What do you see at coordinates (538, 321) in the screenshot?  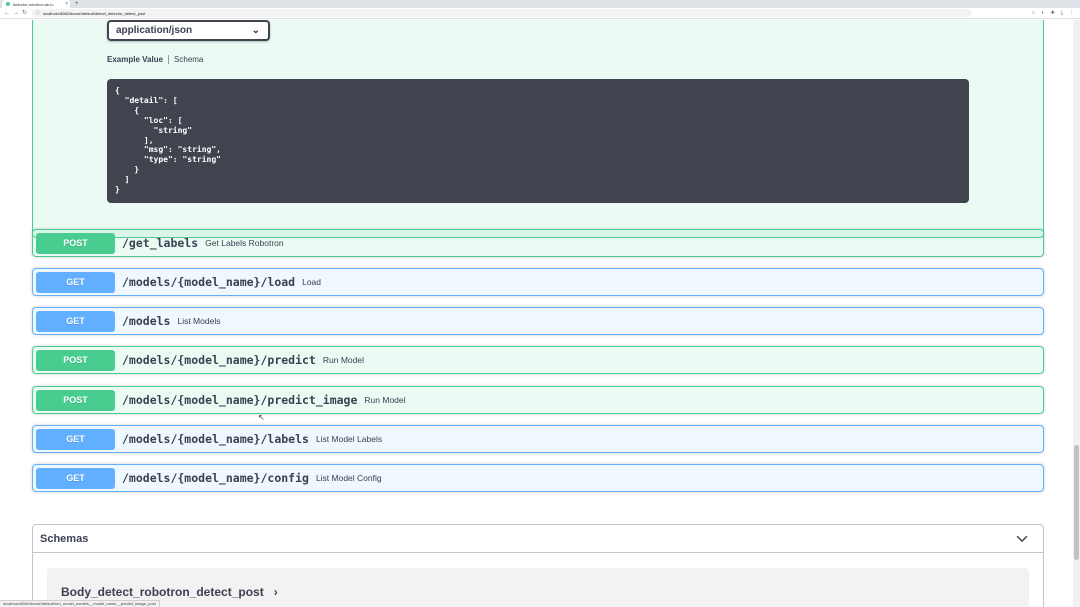 I see `operation-list-models: GET /models List Models` at bounding box center [538, 321].